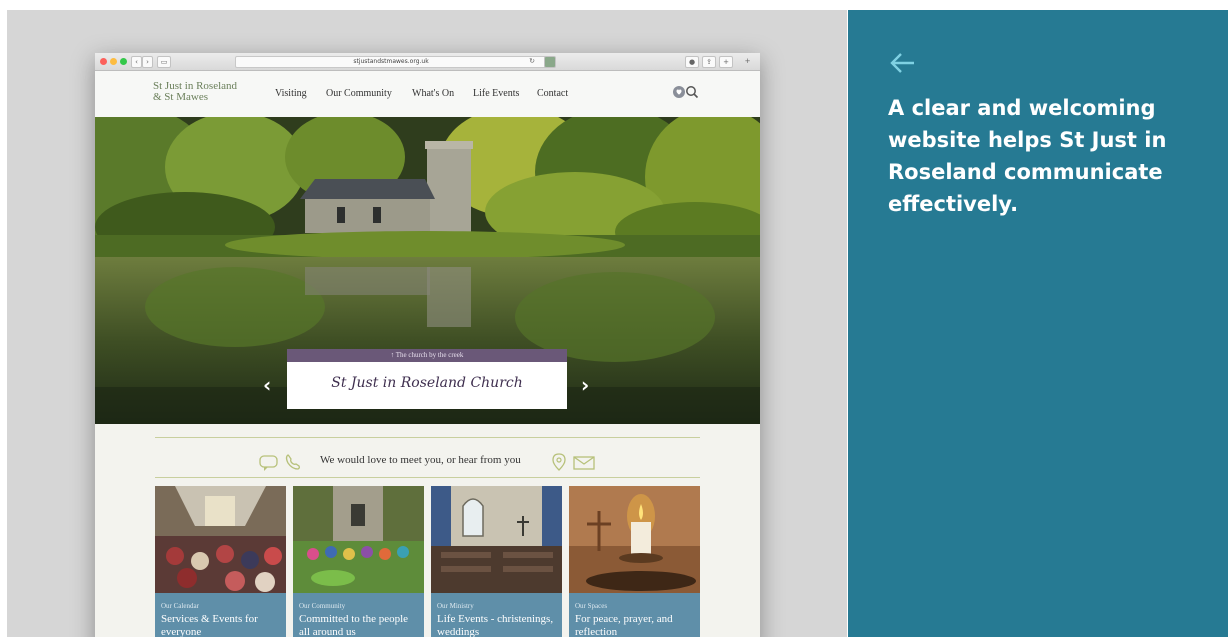  I want to click on back-nav-icon: ‹, so click(136, 62).